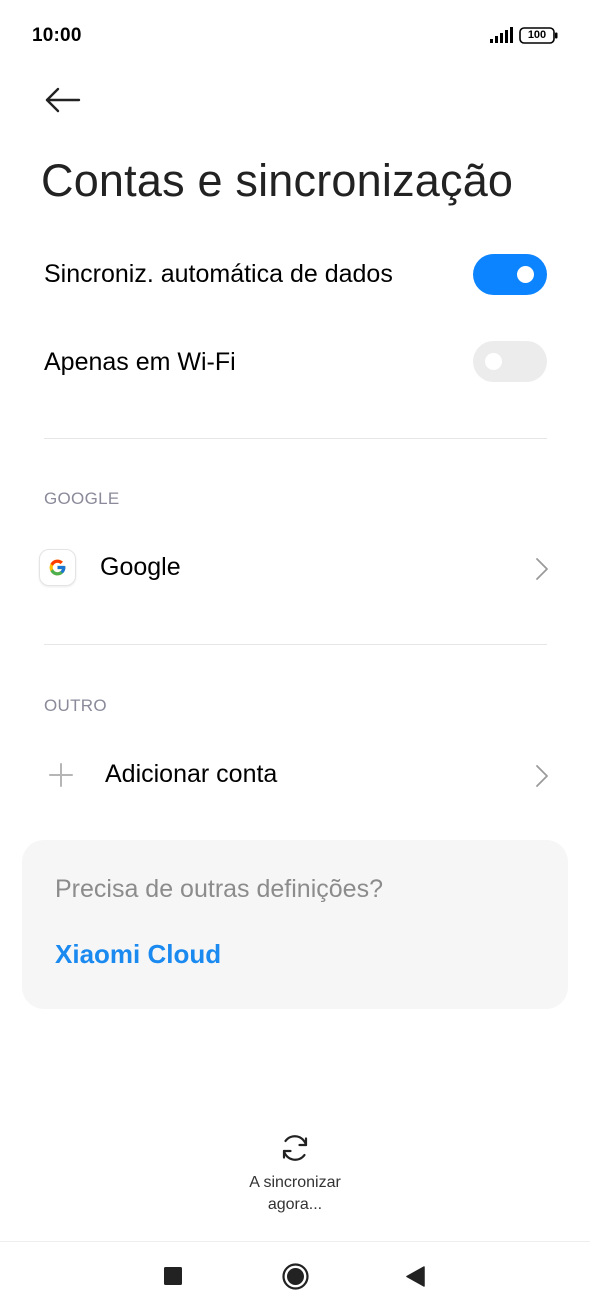 The width and height of the screenshot is (590, 1312). I want to click on google-account-row: Google, so click(295, 569).